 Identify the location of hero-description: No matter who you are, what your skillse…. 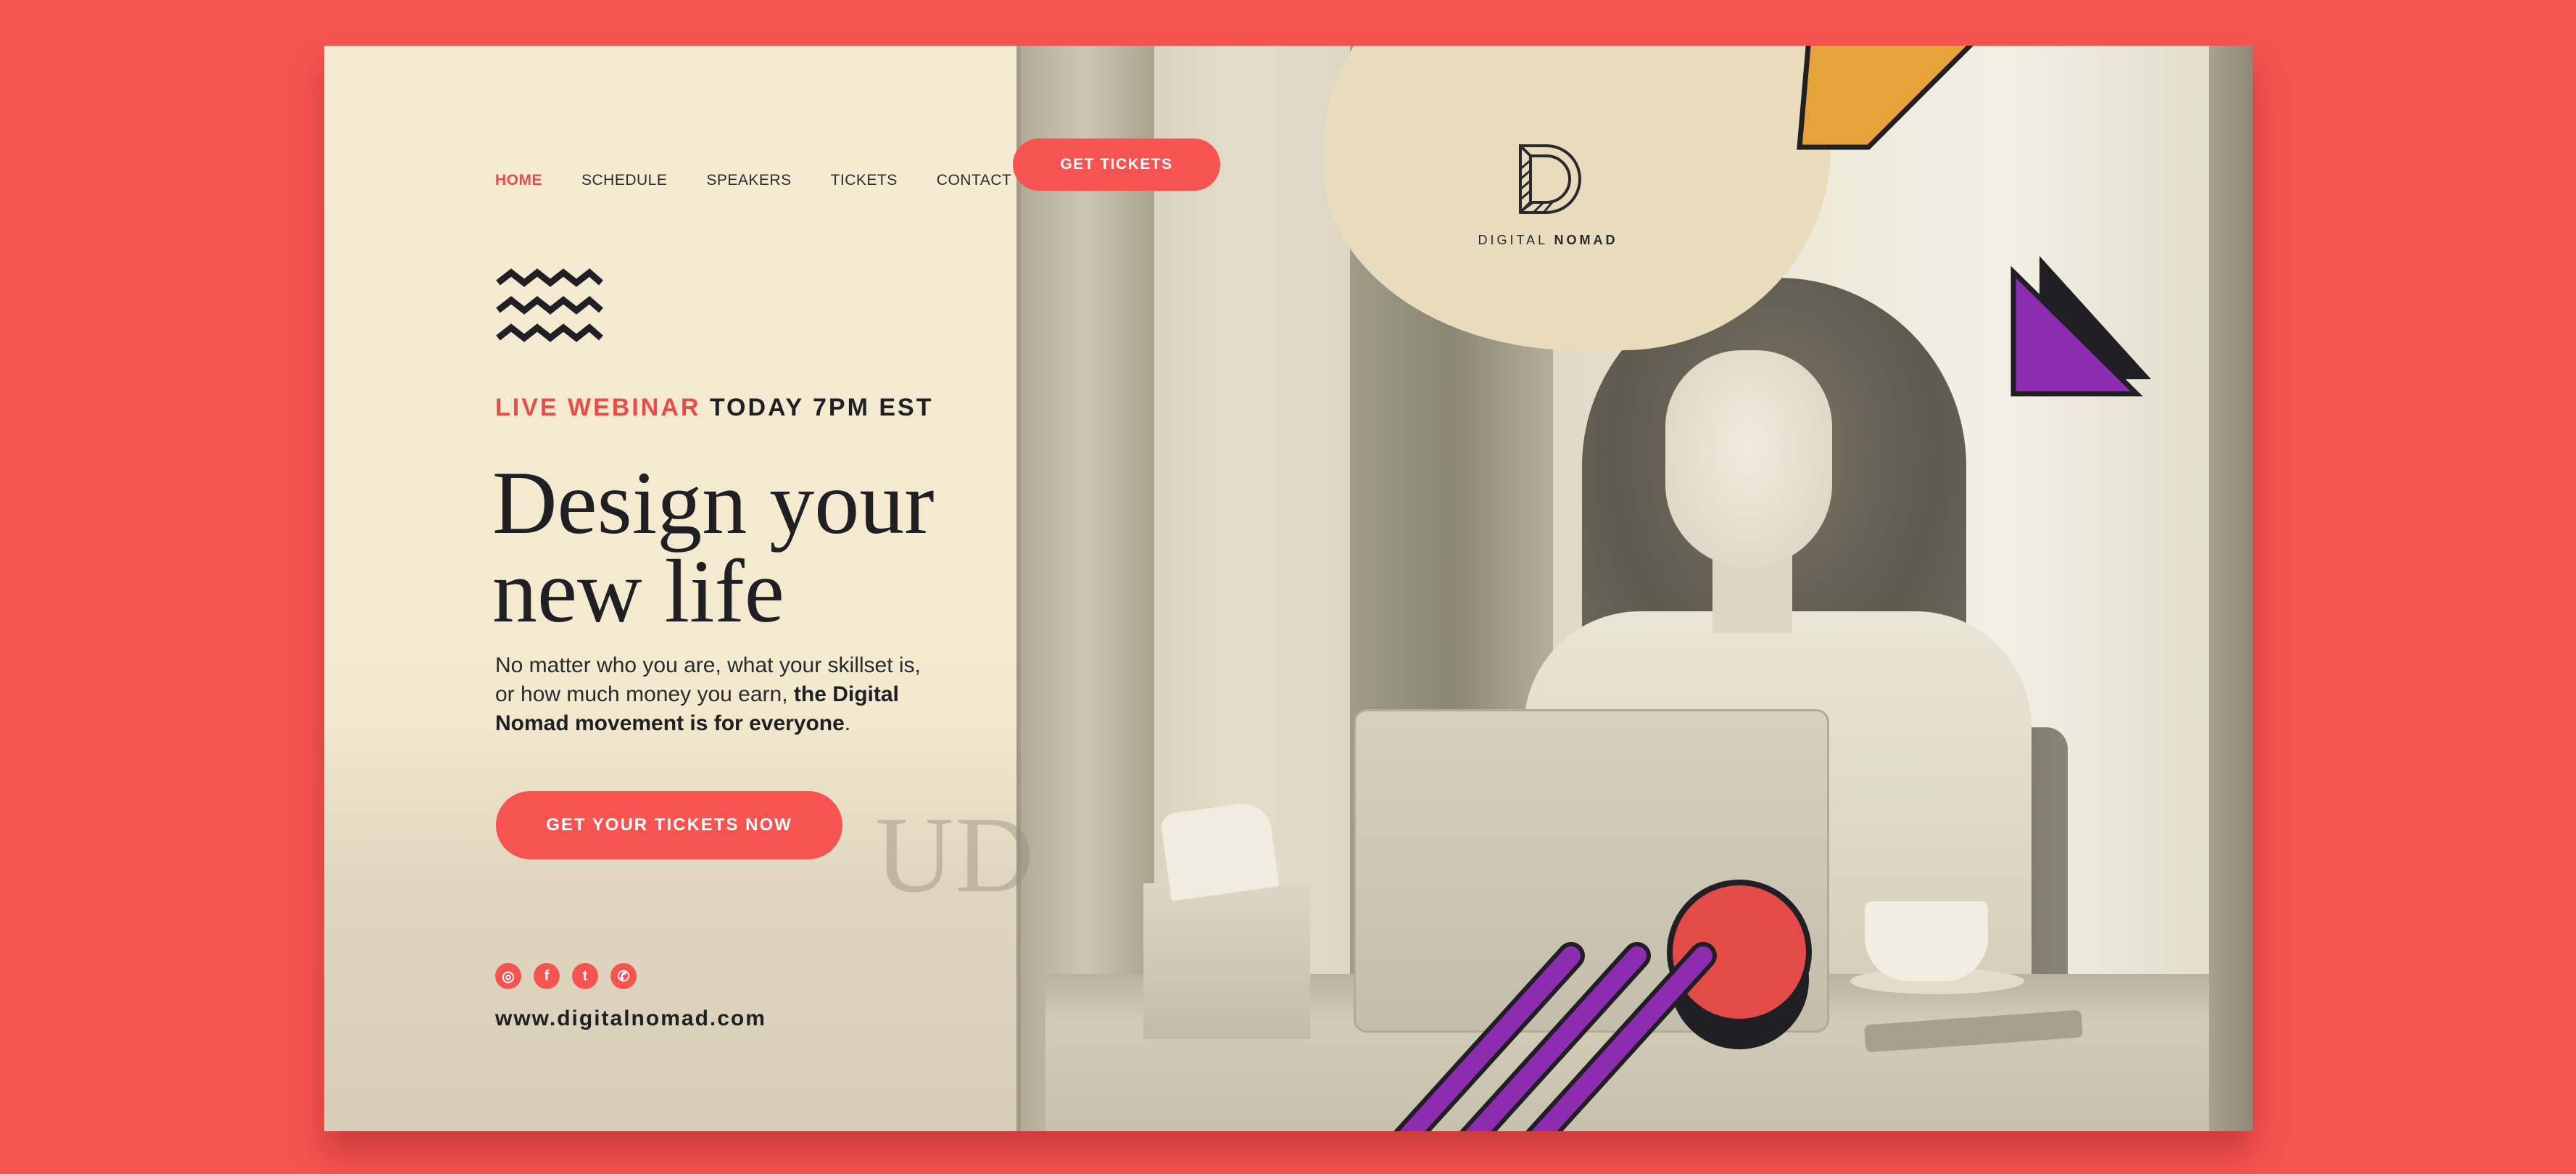
(708, 694).